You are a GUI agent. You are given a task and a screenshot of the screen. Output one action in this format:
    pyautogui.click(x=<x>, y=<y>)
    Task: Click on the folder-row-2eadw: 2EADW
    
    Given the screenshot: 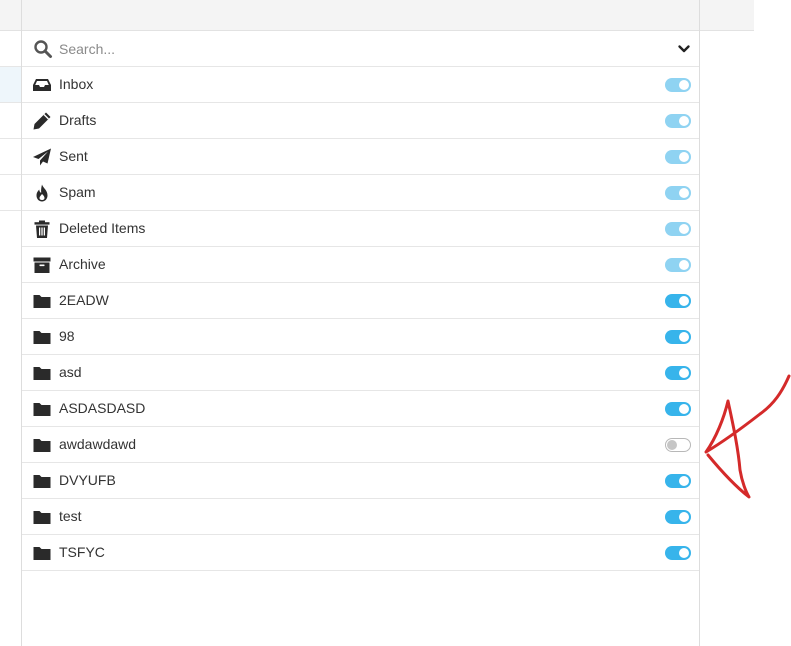 What is the action you would take?
    pyautogui.click(x=360, y=301)
    